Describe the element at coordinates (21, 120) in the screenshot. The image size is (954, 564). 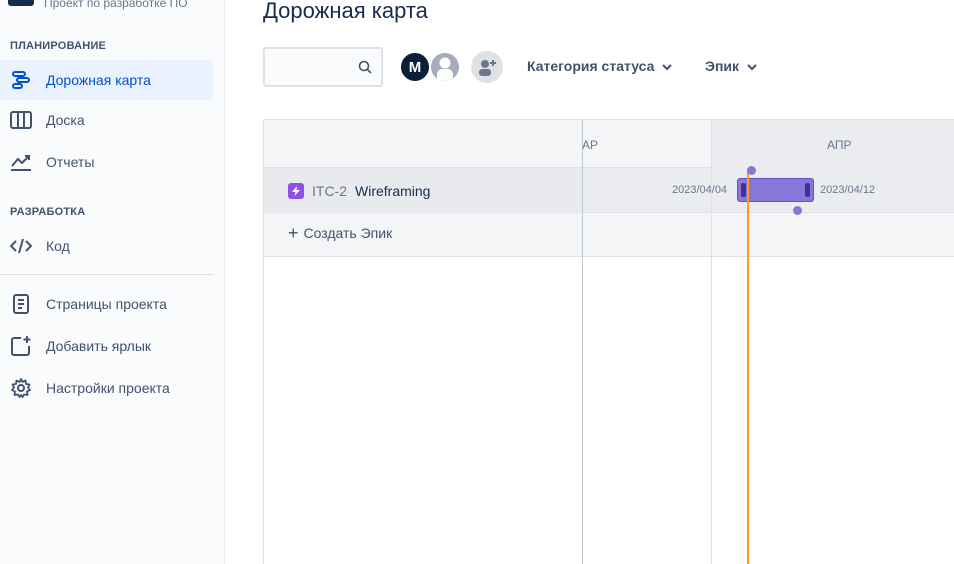
I see `board-icon` at that location.